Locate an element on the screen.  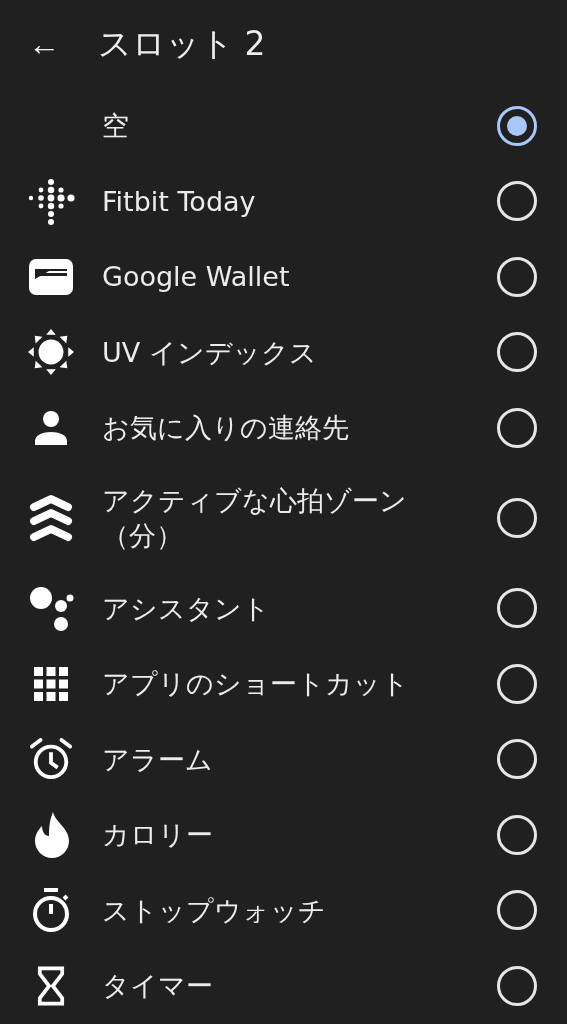
option-label: 空 is located at coordinates (116, 126).